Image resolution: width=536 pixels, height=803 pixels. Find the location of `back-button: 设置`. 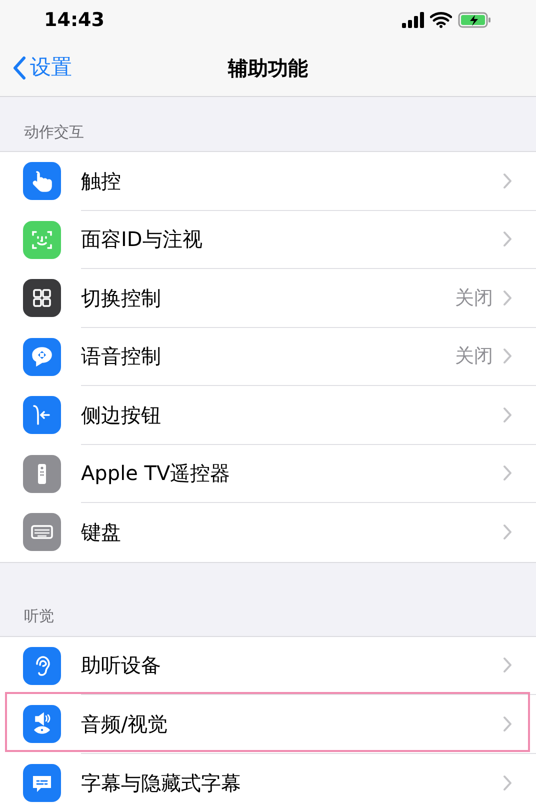

back-button: 设置 is located at coordinates (42, 68).